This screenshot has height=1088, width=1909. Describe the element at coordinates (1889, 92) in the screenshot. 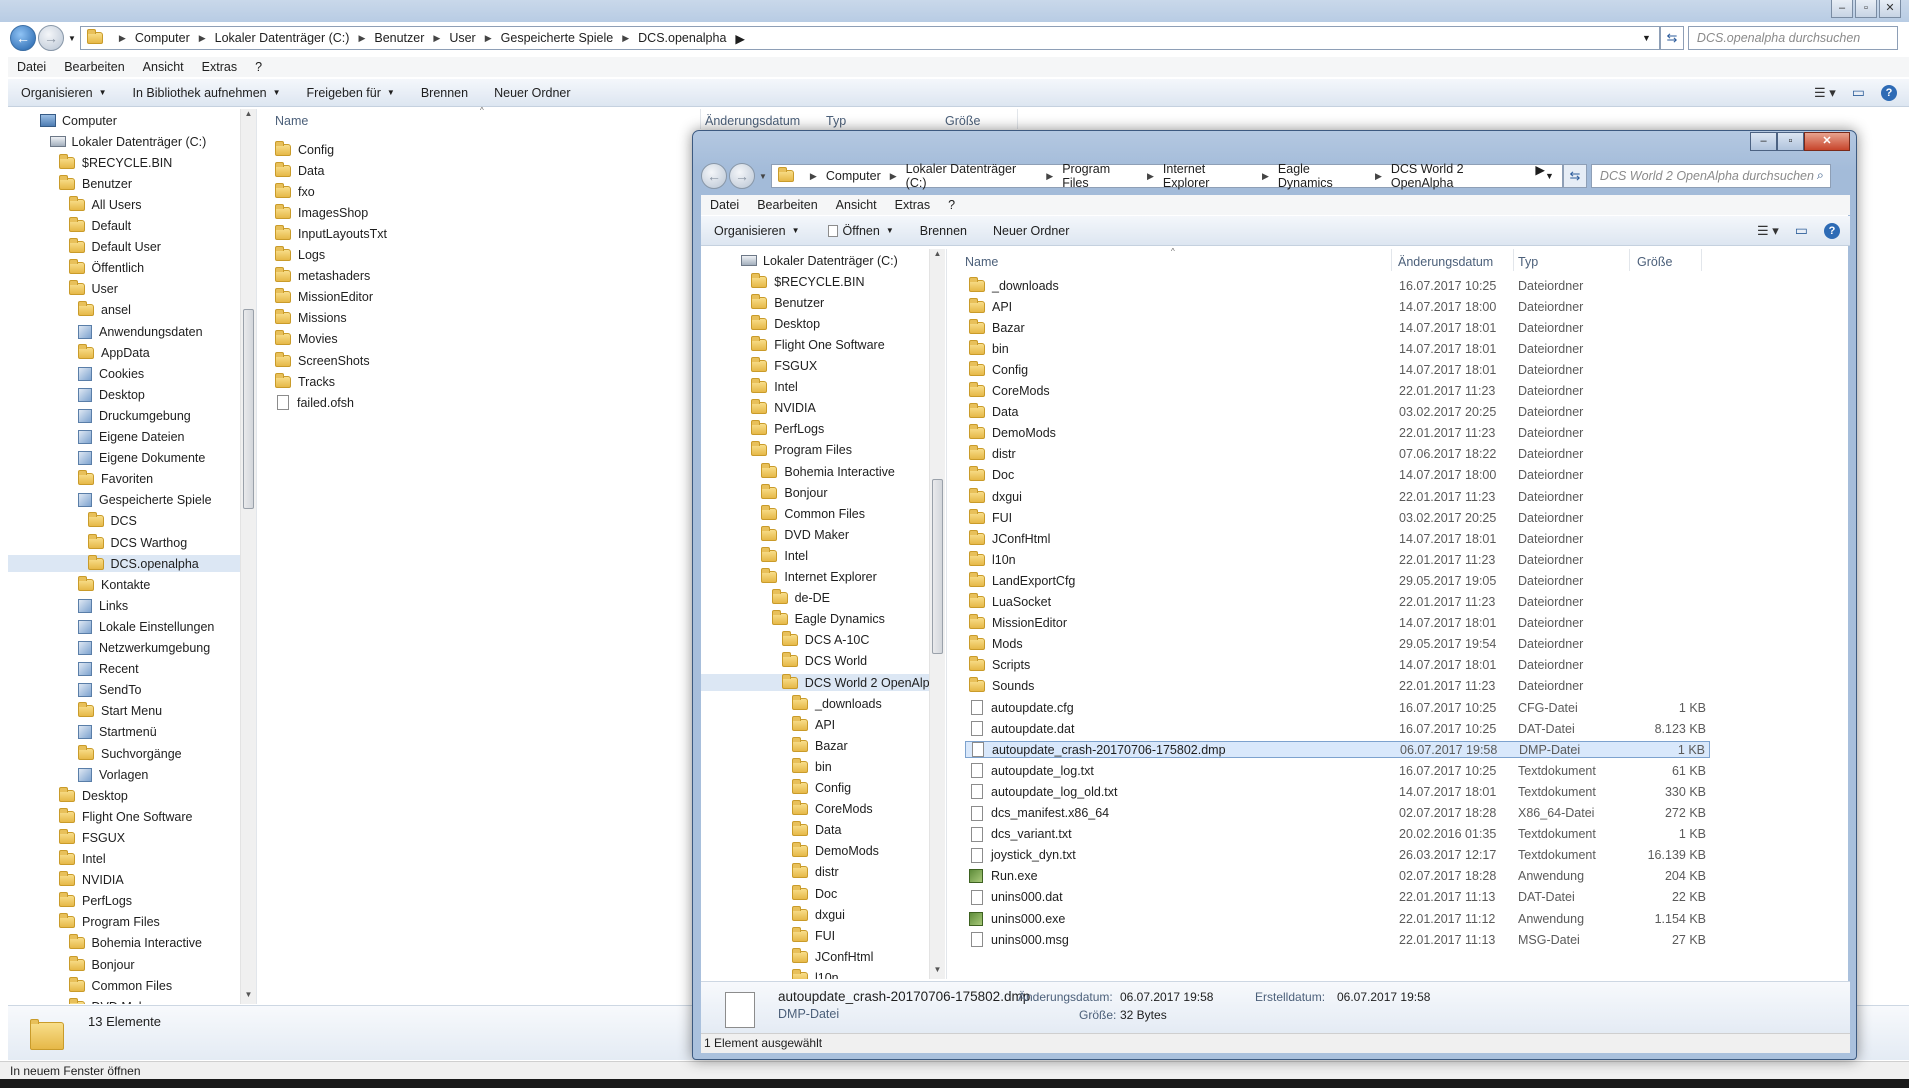

I see `help-icon: ?` at that location.